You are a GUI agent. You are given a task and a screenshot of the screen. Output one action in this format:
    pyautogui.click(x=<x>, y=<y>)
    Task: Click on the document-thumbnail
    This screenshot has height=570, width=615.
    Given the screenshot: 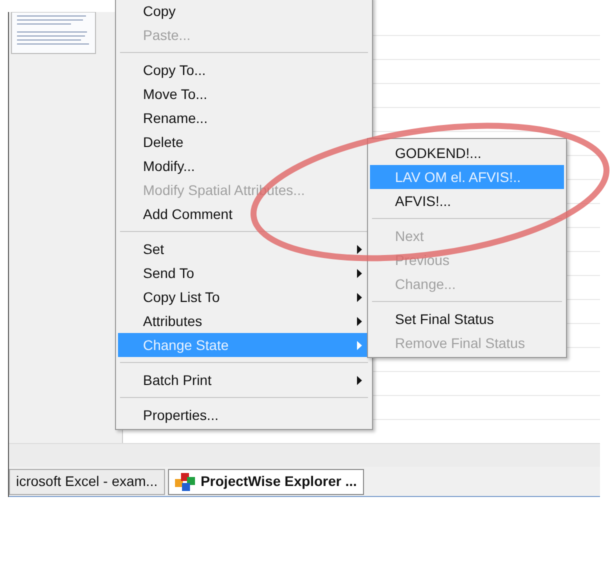 What is the action you would take?
    pyautogui.click(x=53, y=33)
    